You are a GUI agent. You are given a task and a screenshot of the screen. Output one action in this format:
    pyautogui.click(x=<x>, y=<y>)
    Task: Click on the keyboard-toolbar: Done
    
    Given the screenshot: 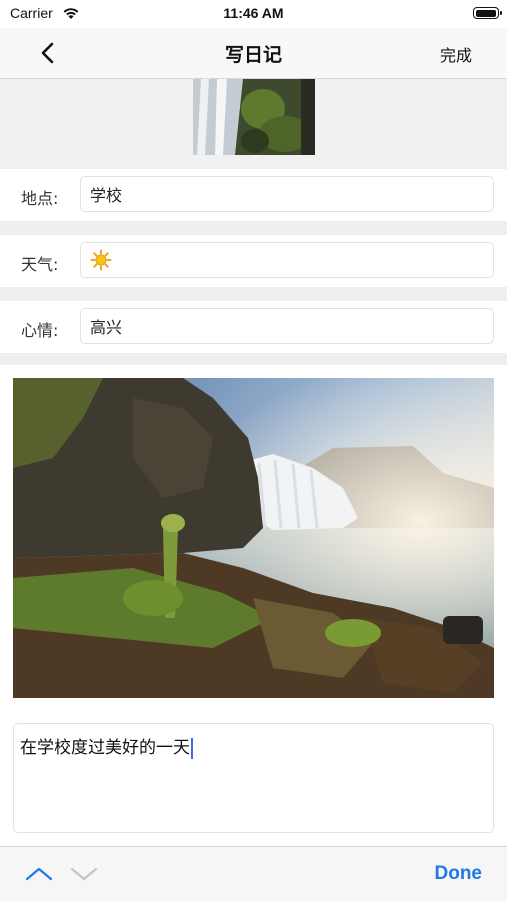 What is the action you would take?
    pyautogui.click(x=253, y=873)
    